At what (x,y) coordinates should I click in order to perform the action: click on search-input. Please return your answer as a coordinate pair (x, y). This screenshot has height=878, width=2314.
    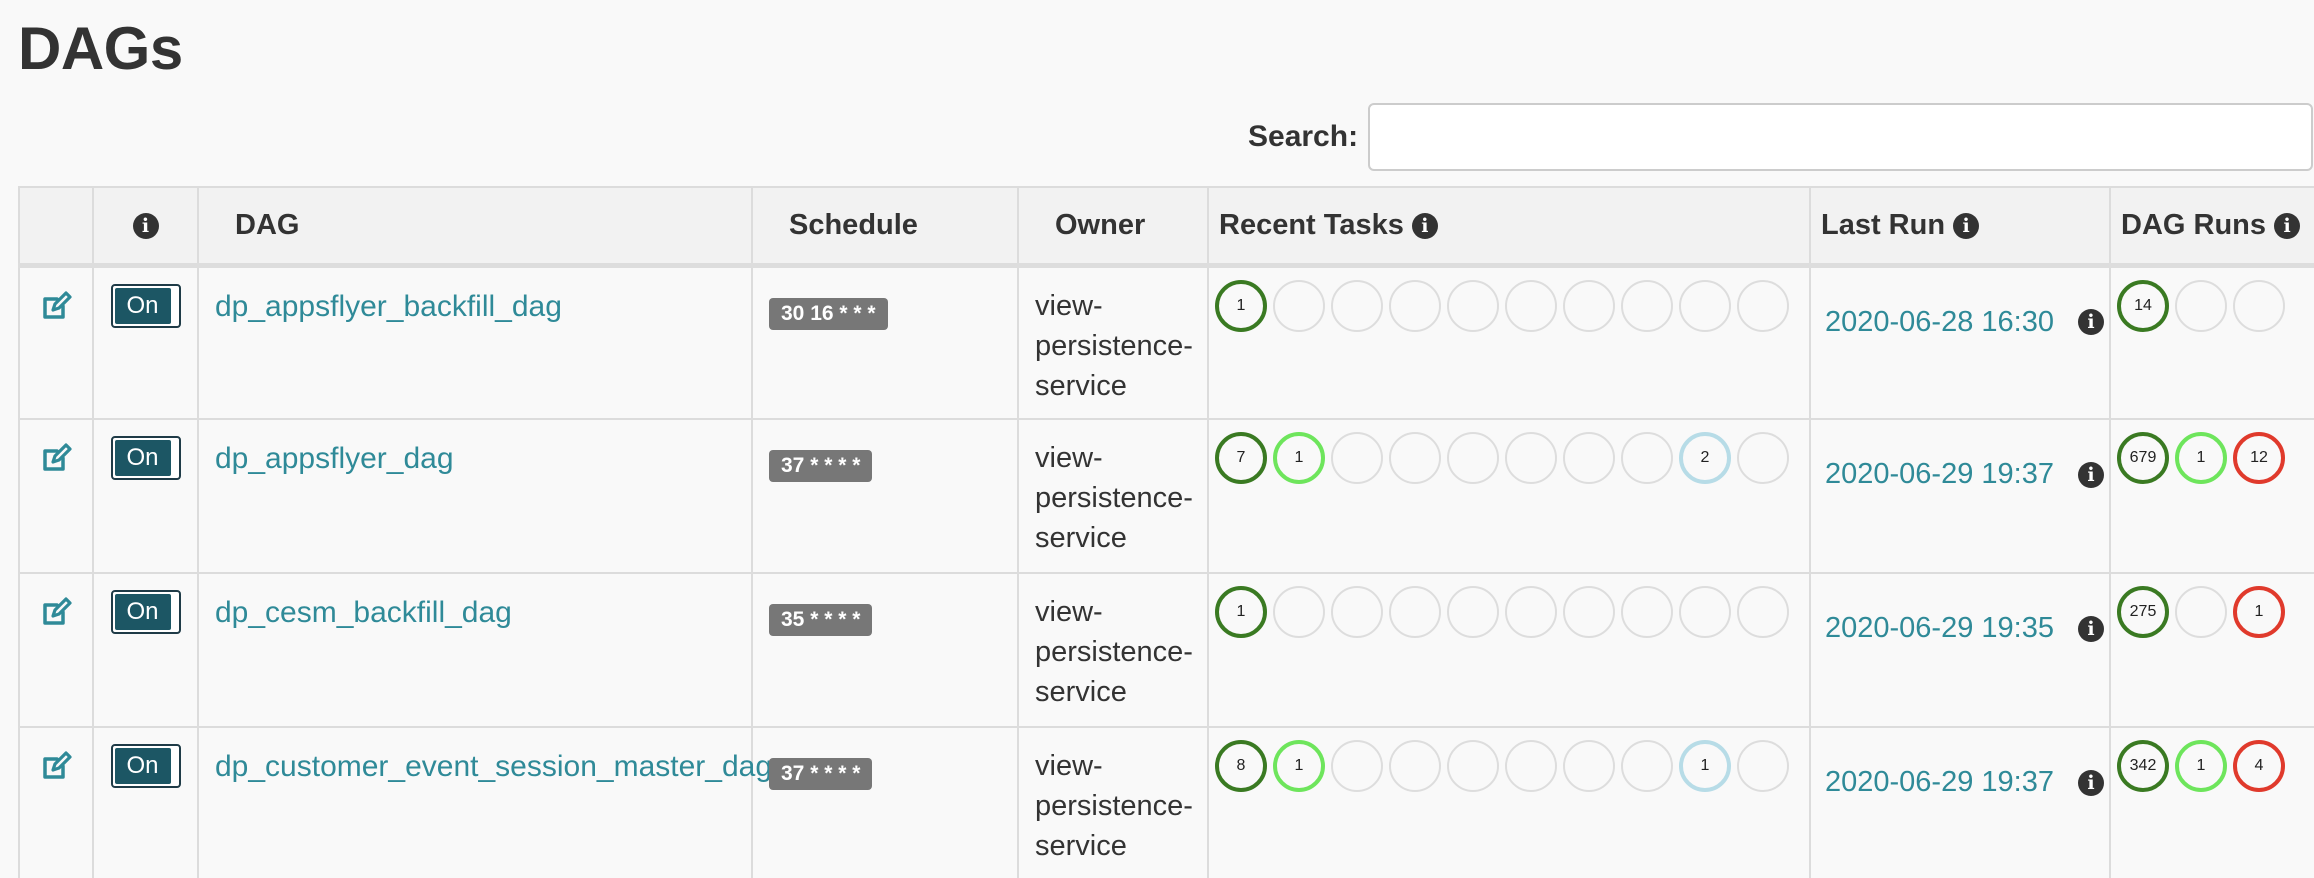
    Looking at the image, I should click on (1841, 137).